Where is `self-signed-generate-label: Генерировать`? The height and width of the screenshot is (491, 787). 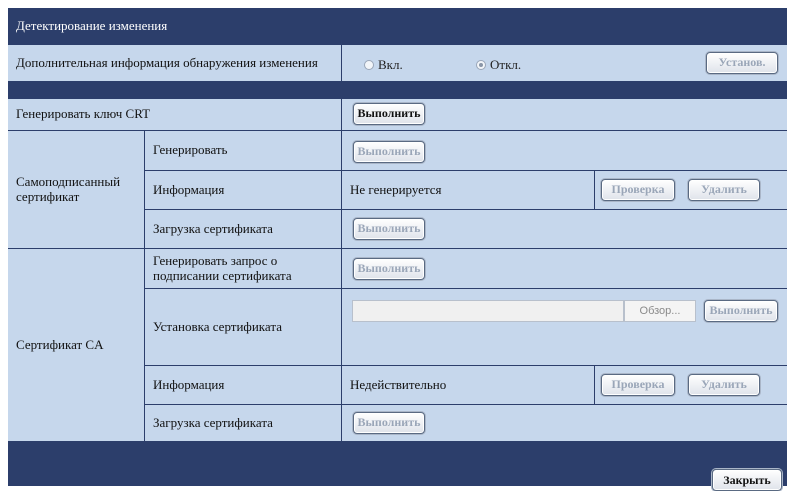 self-signed-generate-label: Генерировать is located at coordinates (243, 150).